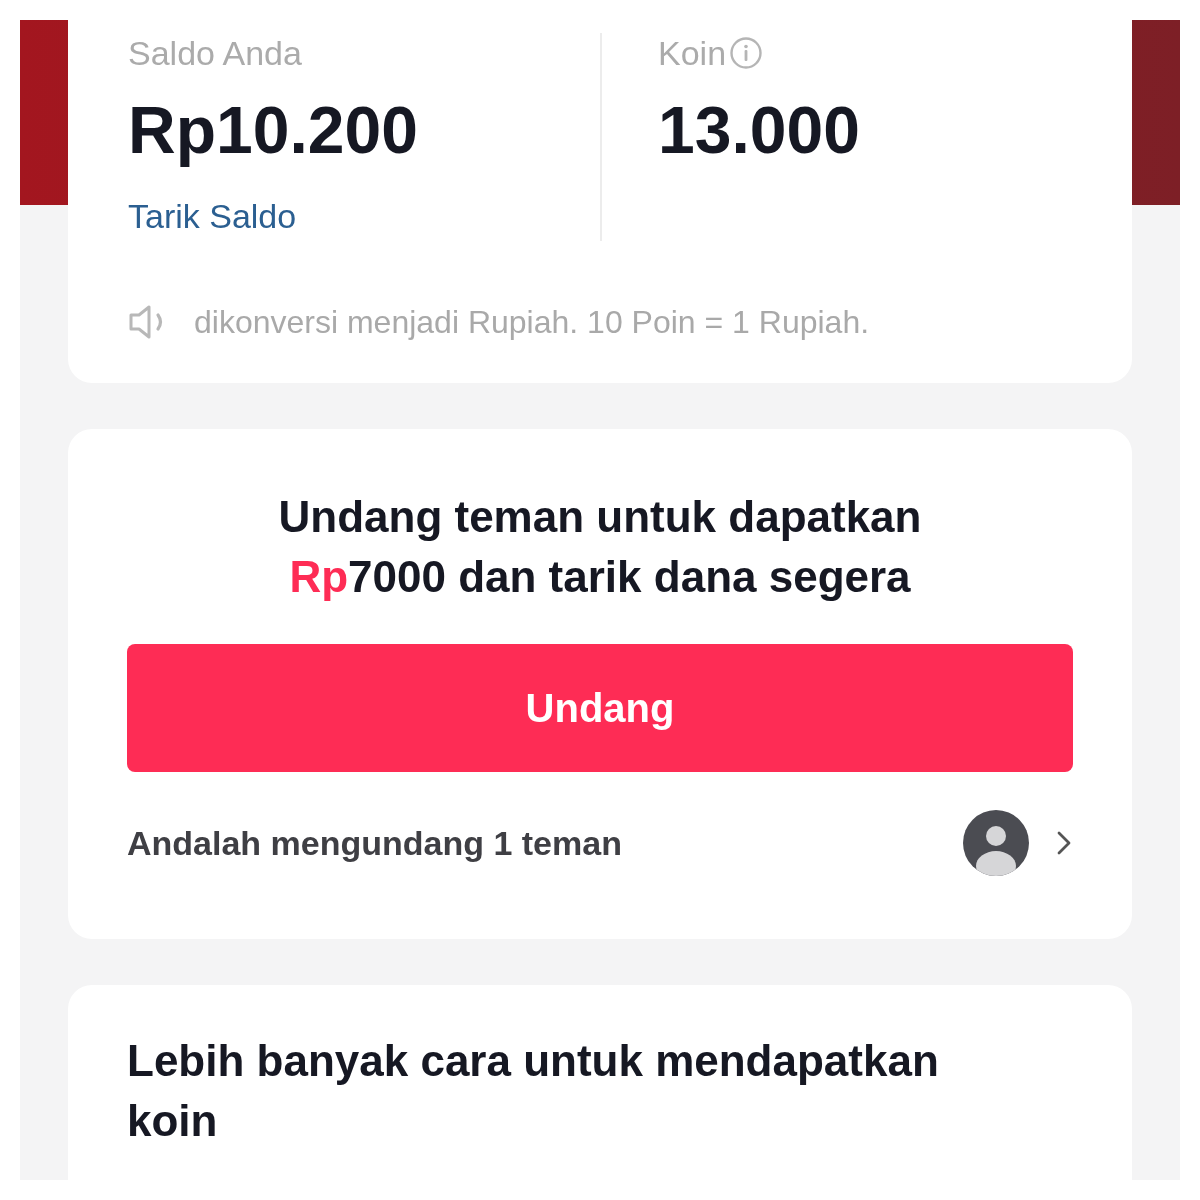  I want to click on balance-amount: Rp10.200, so click(273, 130).